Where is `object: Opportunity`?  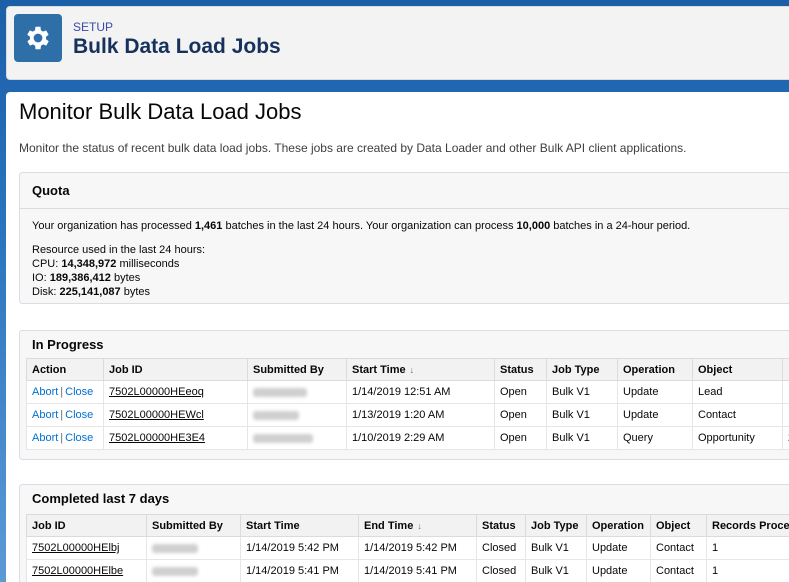 object: Opportunity is located at coordinates (737, 438).